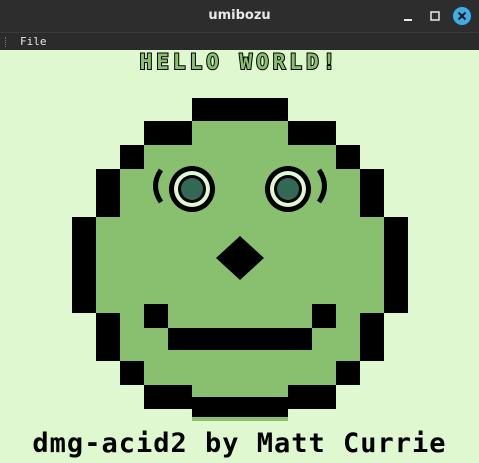 The width and height of the screenshot is (479, 463). I want to click on maximize-icon, so click(435, 16).